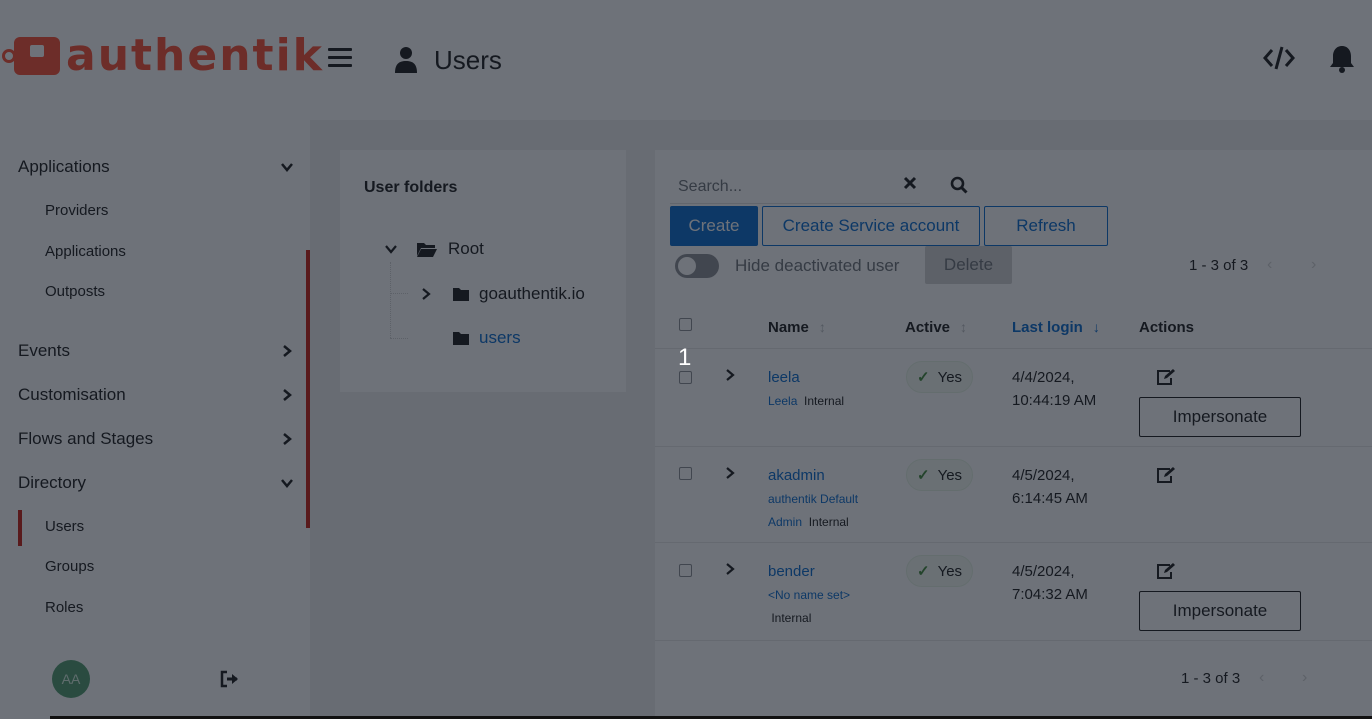 This screenshot has height=719, width=1372. Describe the element at coordinates (391, 249) in the screenshot. I see `chevron-down-icon` at that location.